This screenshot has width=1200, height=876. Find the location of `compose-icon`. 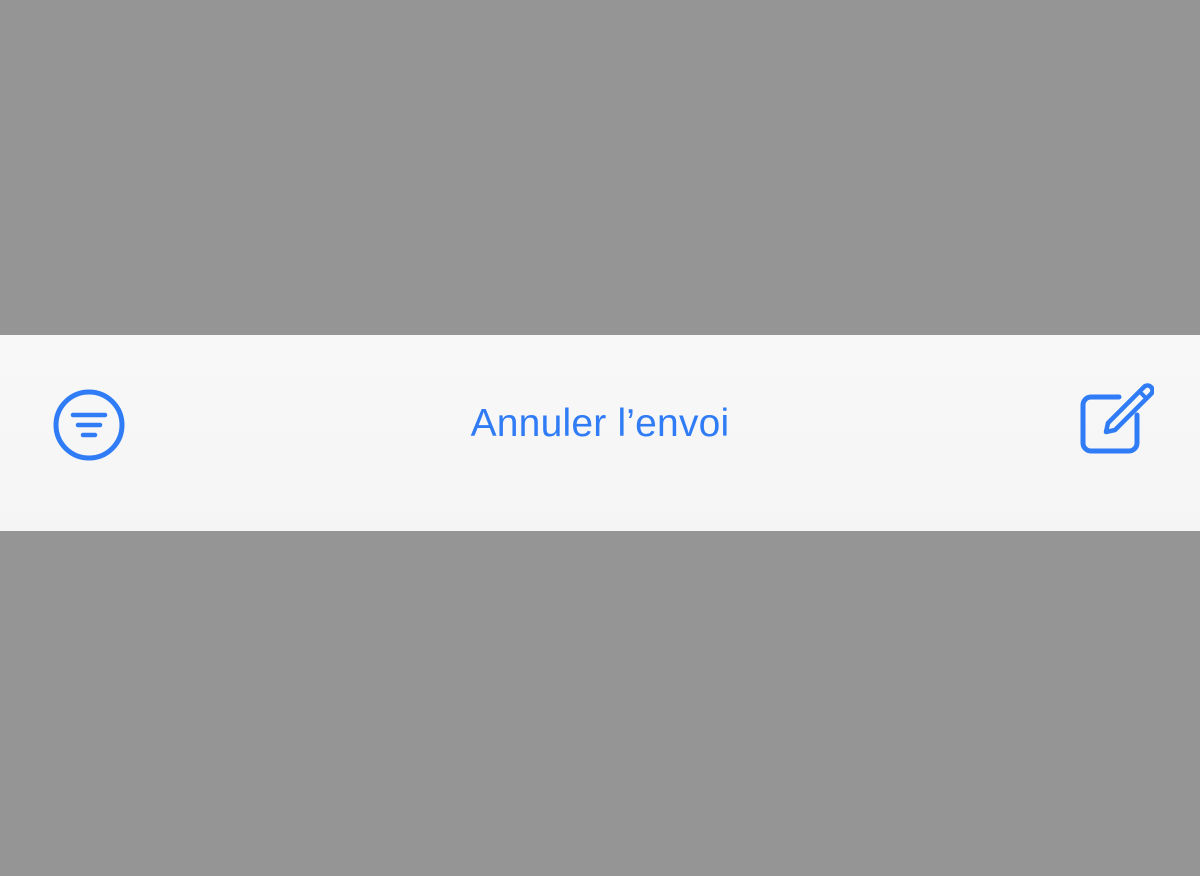

compose-icon is located at coordinates (1117, 418).